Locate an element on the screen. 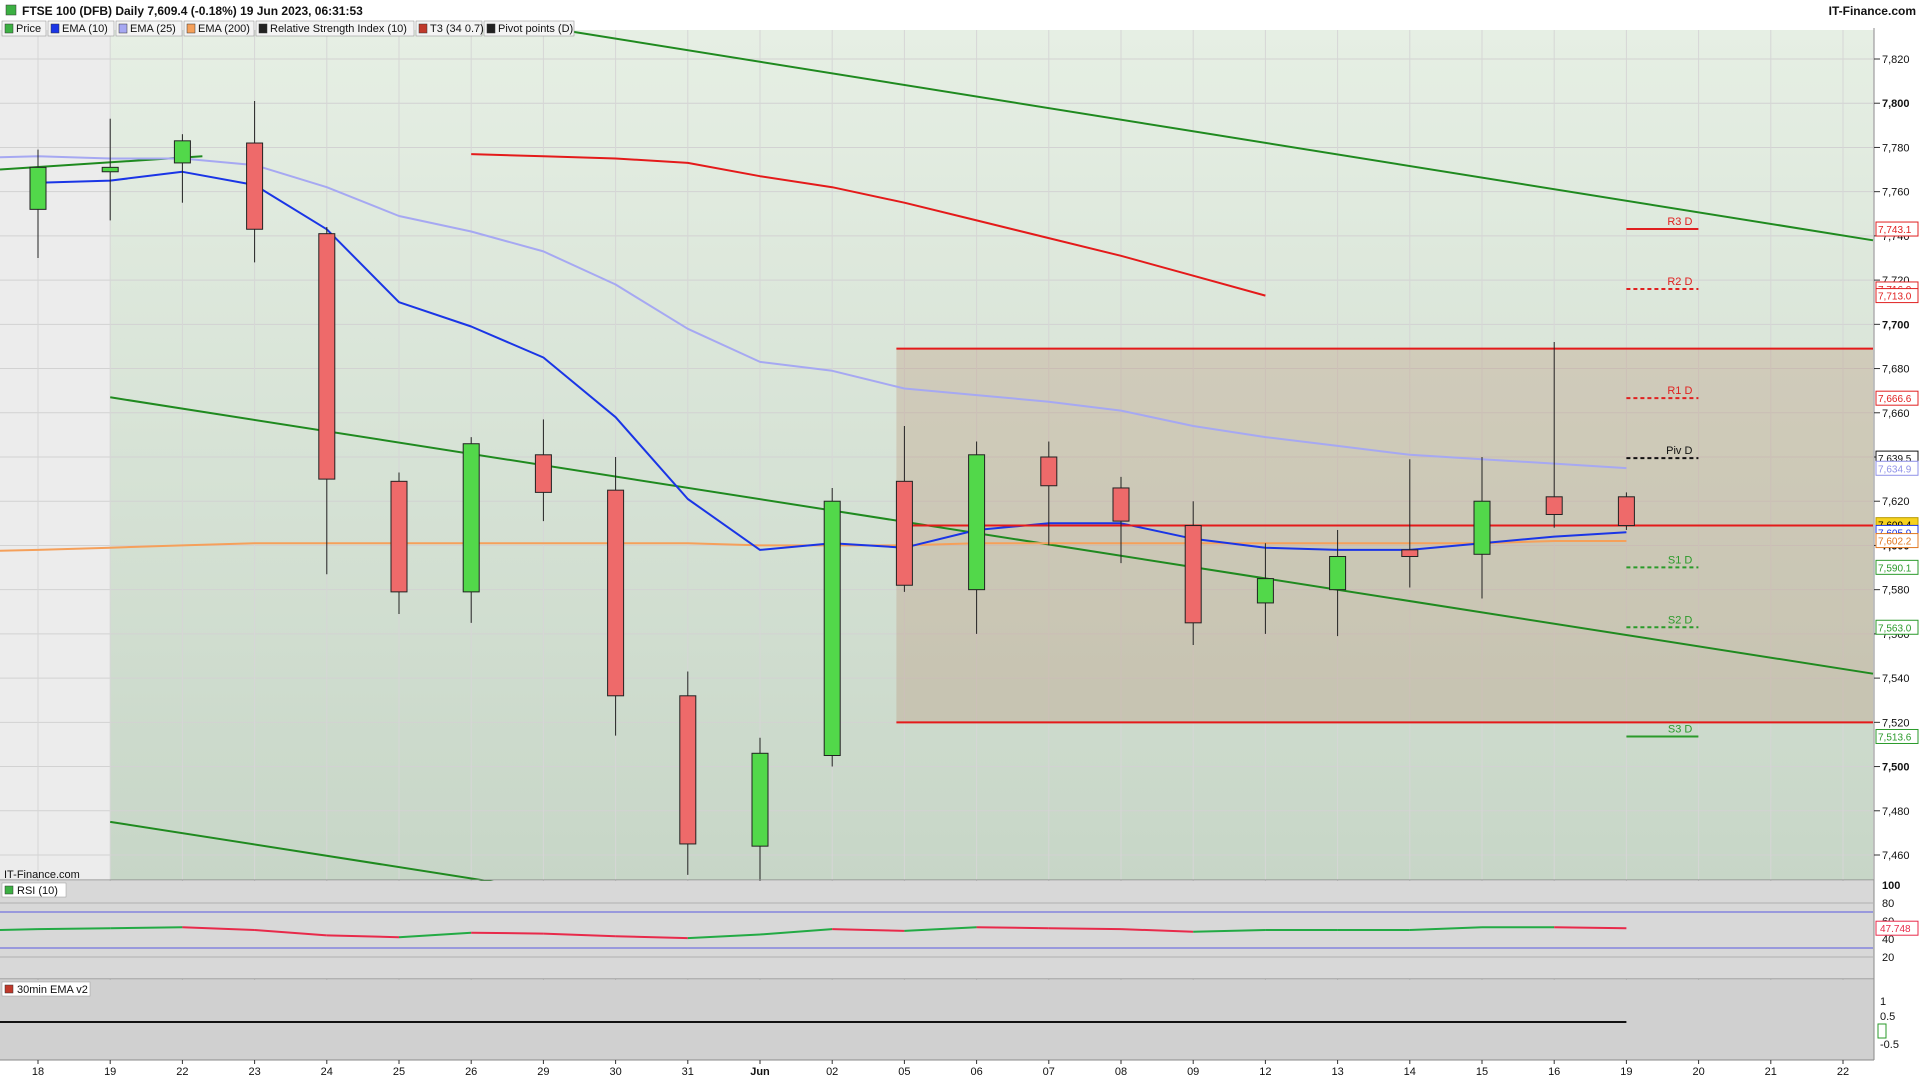 The width and height of the screenshot is (1920, 1080). price-tag-label: 7,513.6 is located at coordinates (1895, 737).